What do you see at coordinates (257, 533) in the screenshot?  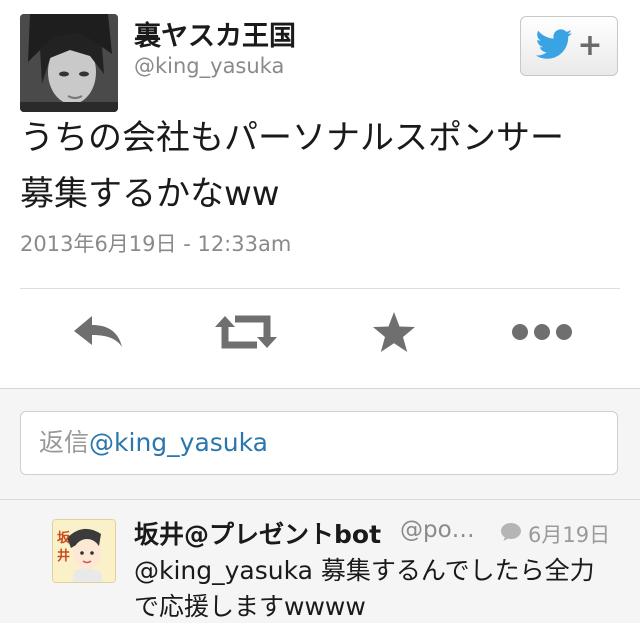 I see `reply-display-name: 坂井@プレゼントbot` at bounding box center [257, 533].